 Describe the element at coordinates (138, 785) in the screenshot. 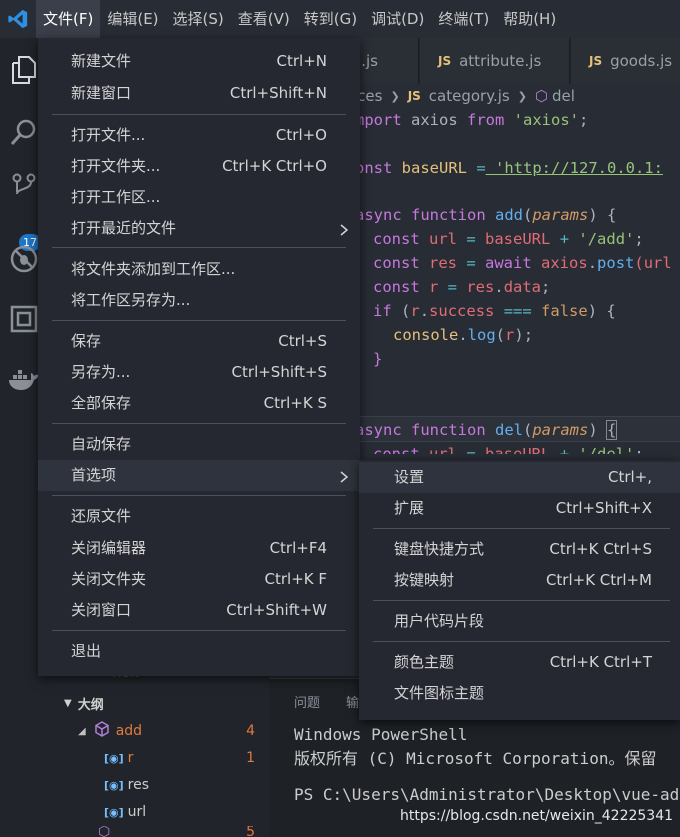

I see `outline-item-label: res` at that location.